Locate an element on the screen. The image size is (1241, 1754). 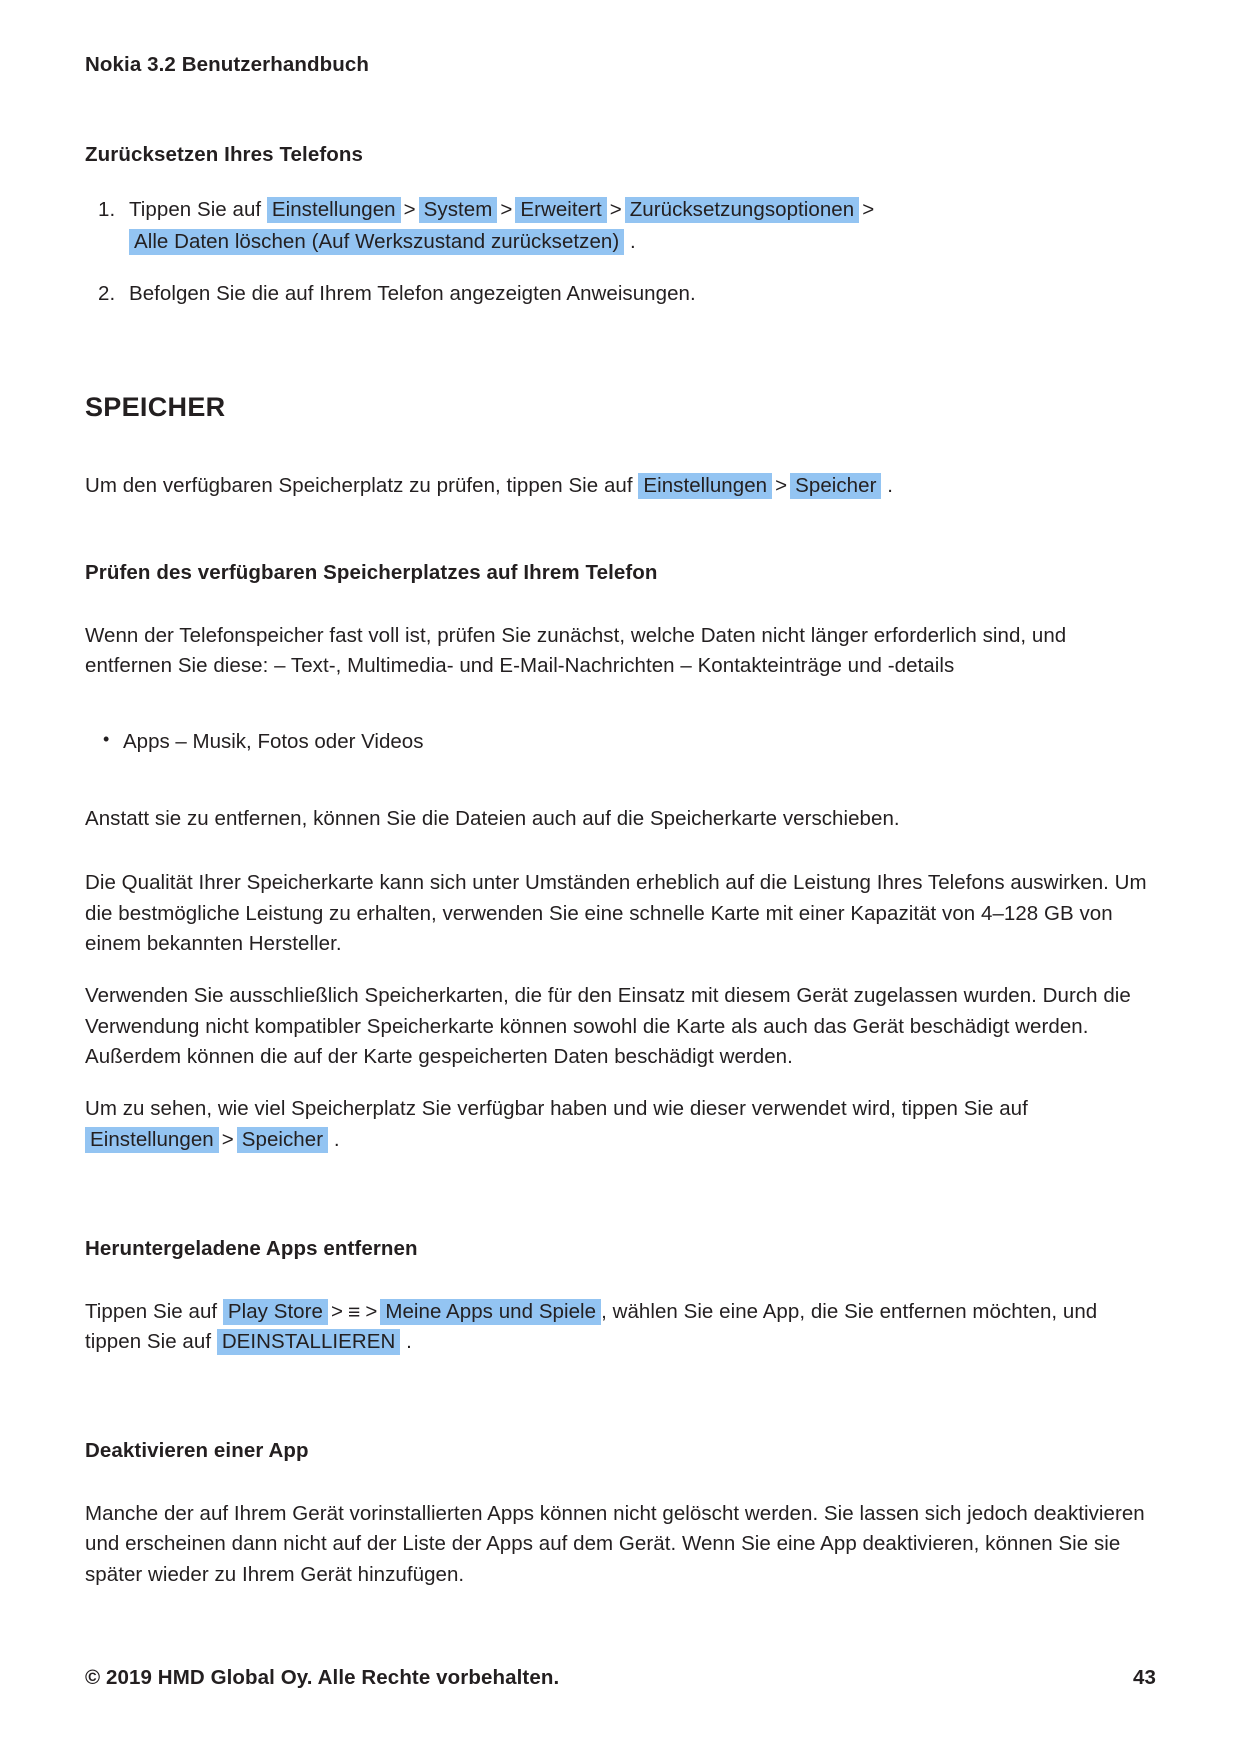
section-heading-reset-phone: Zurücksetzen Ihres Telefons is located at coordinates (224, 154).